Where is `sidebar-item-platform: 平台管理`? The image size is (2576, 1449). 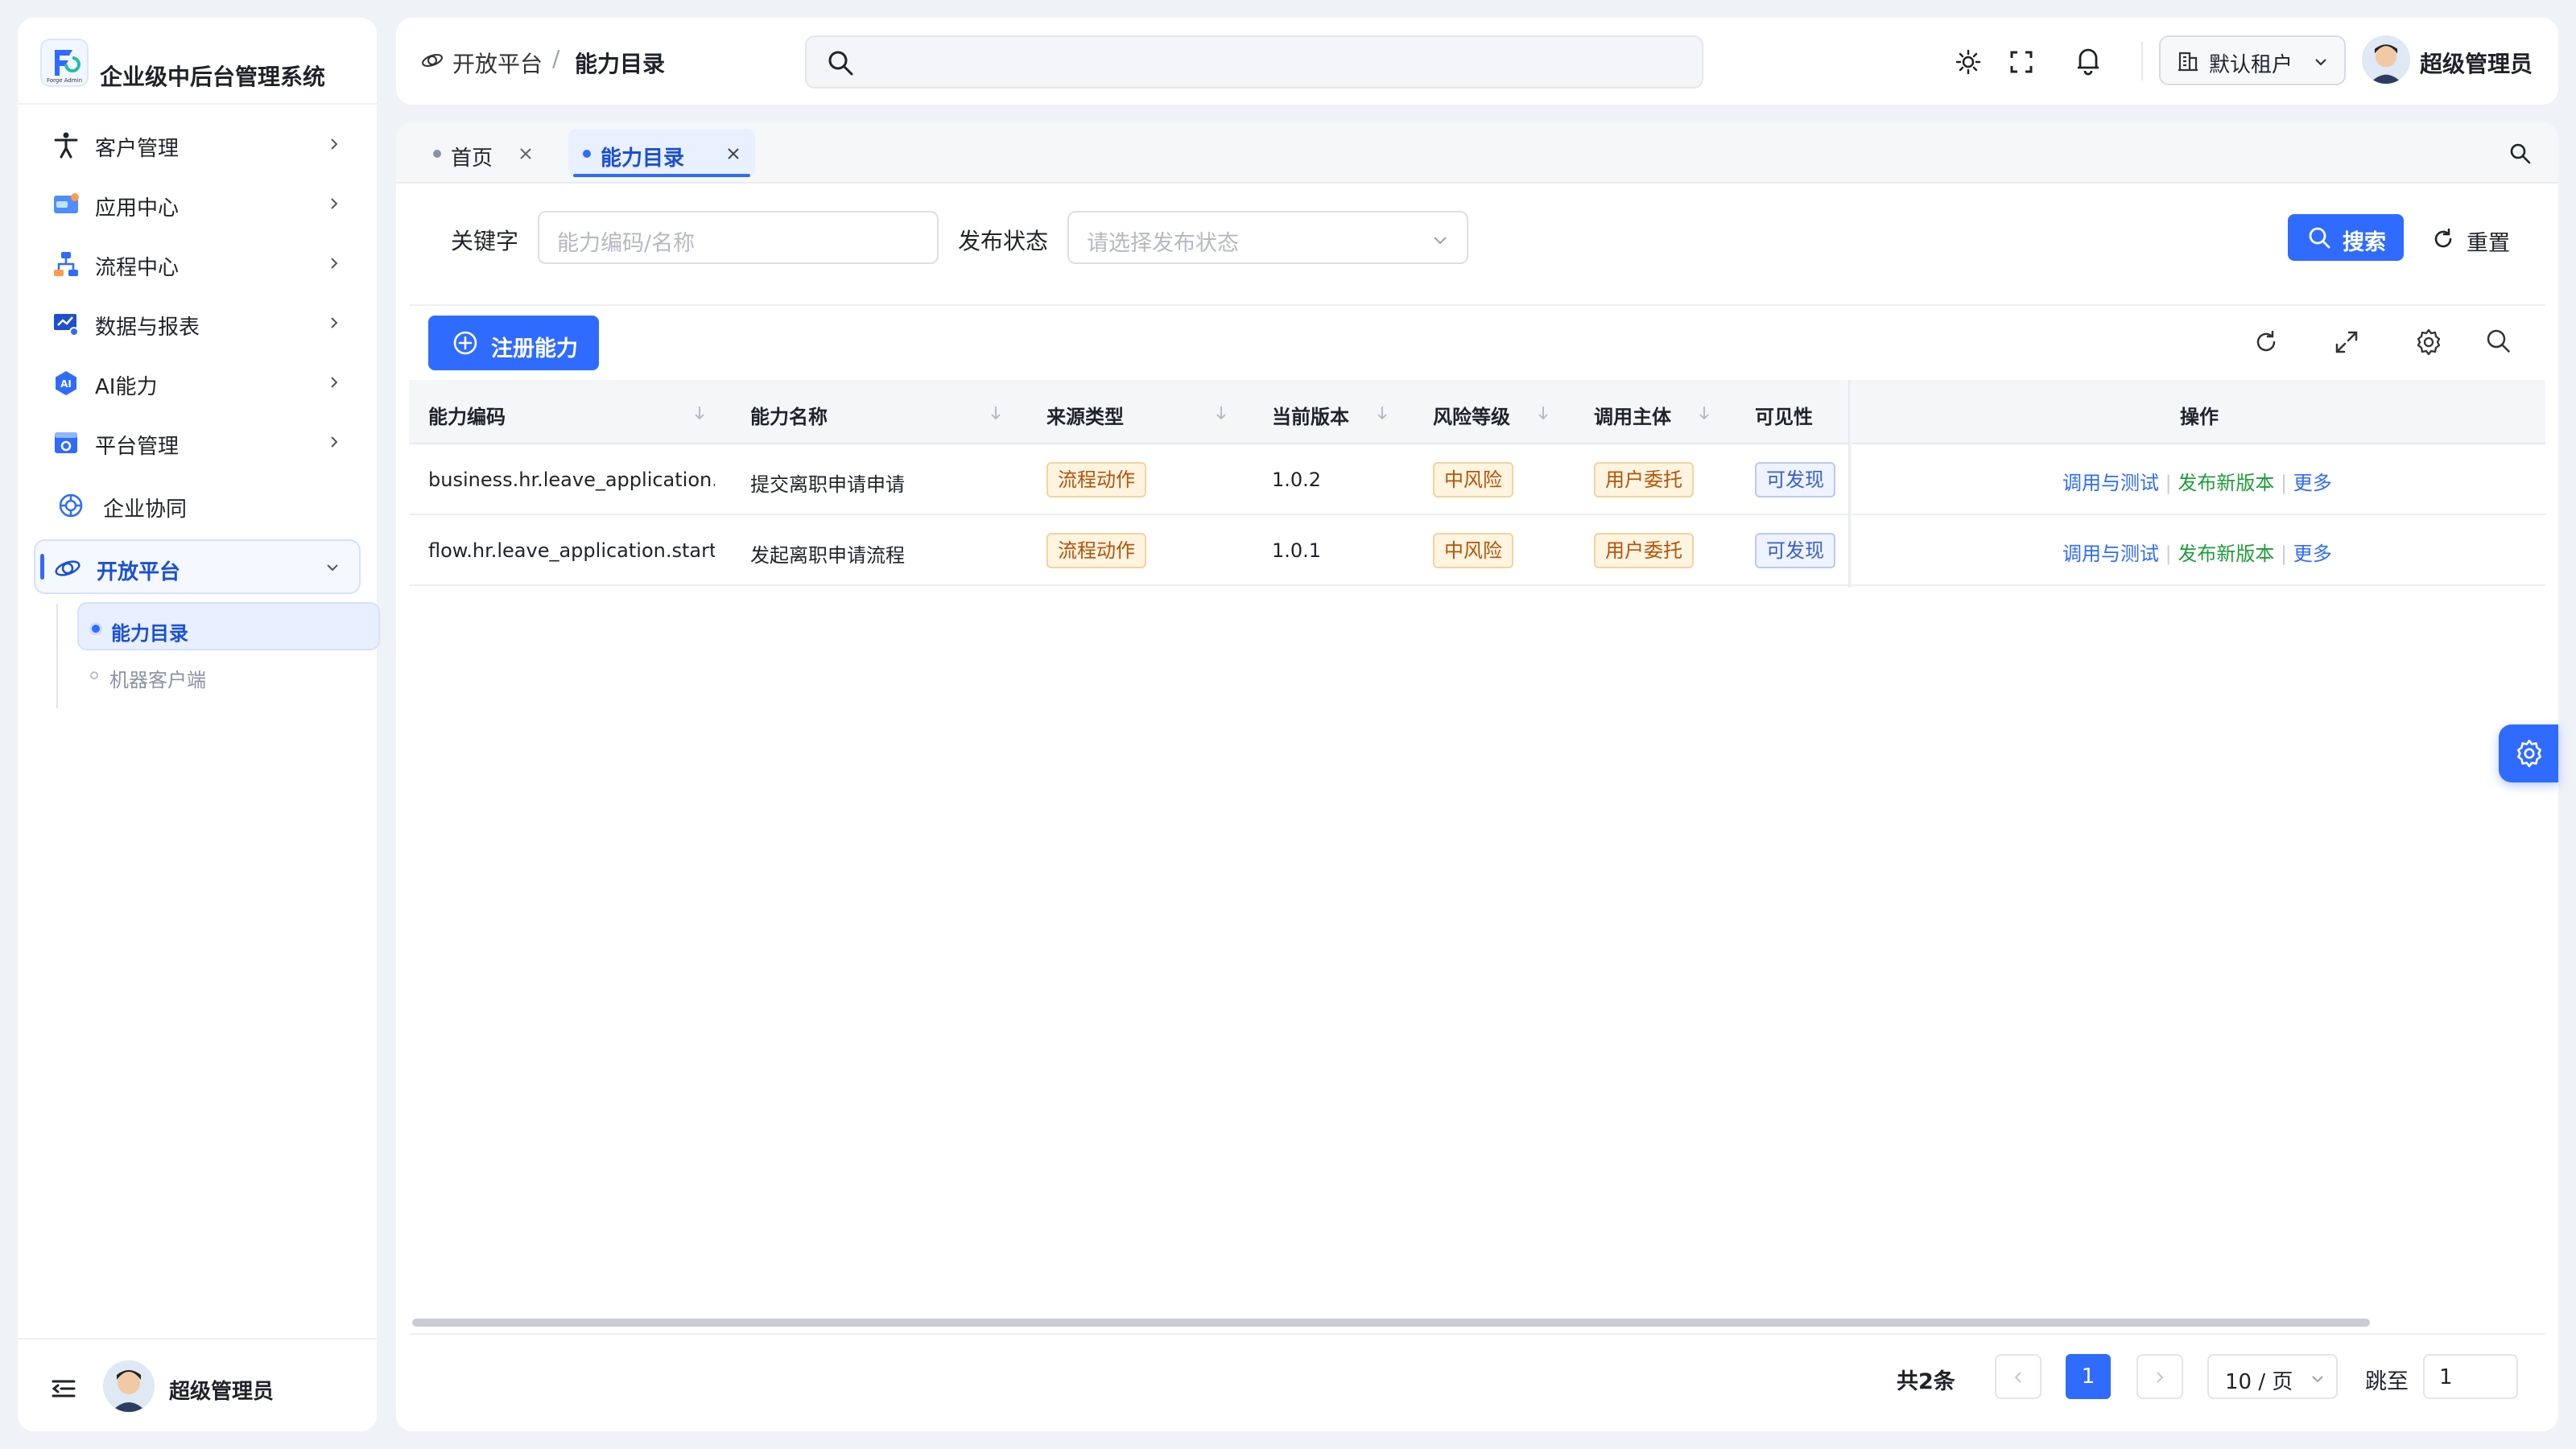
sidebar-item-platform: 平台管理 is located at coordinates (197, 443).